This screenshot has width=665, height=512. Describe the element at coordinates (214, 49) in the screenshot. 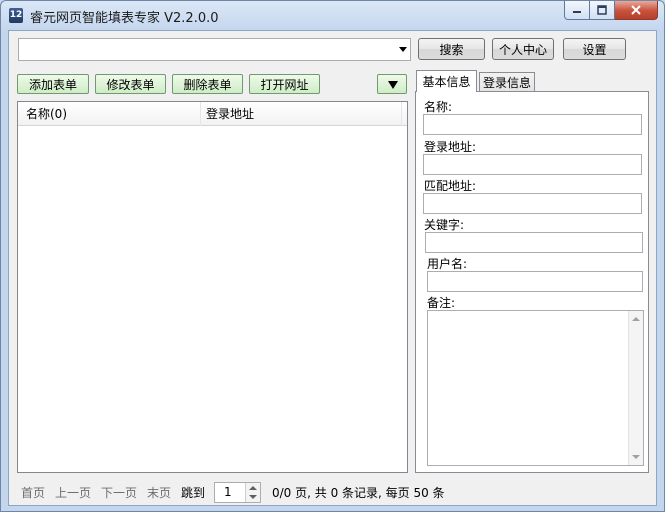

I see `url-combobox` at that location.